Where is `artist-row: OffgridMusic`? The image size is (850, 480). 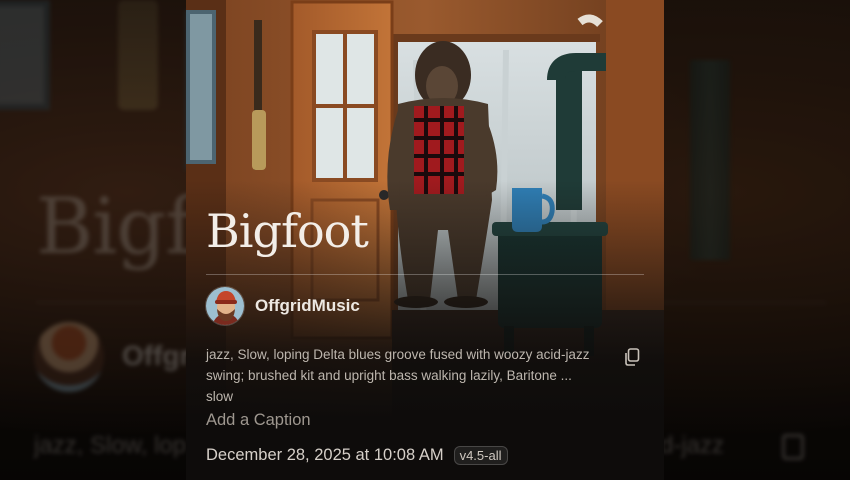
artist-row: OffgridMusic is located at coordinates (282, 306).